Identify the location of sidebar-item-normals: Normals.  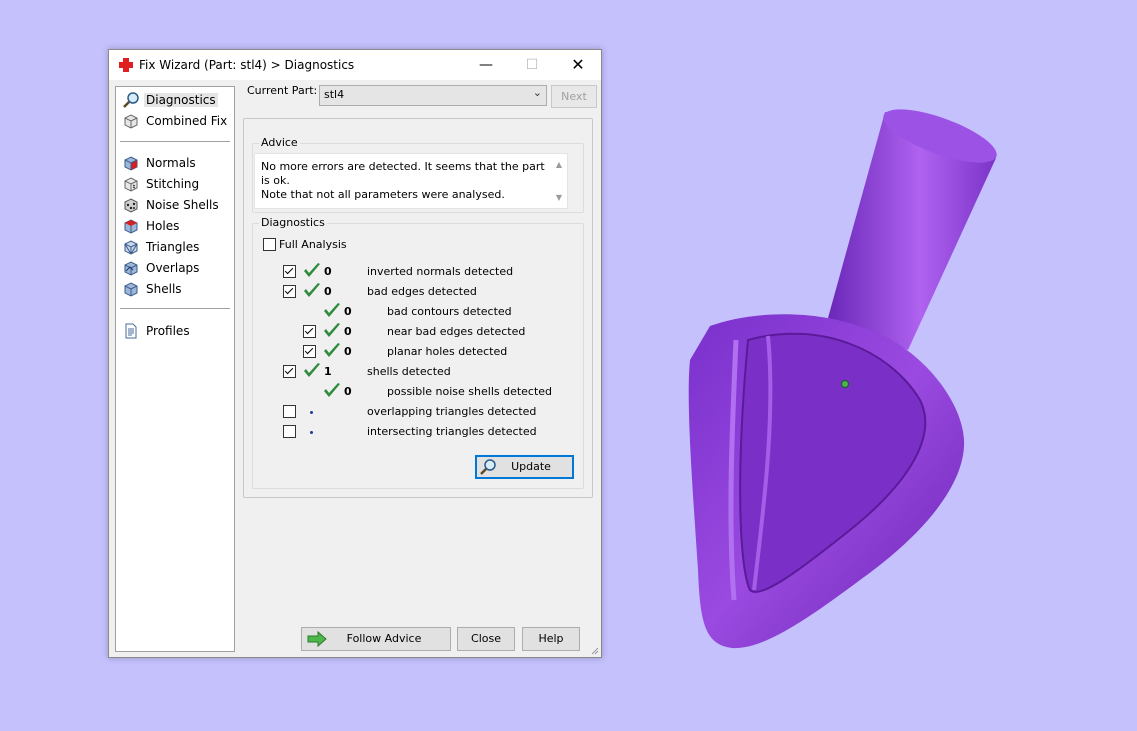
(175, 163).